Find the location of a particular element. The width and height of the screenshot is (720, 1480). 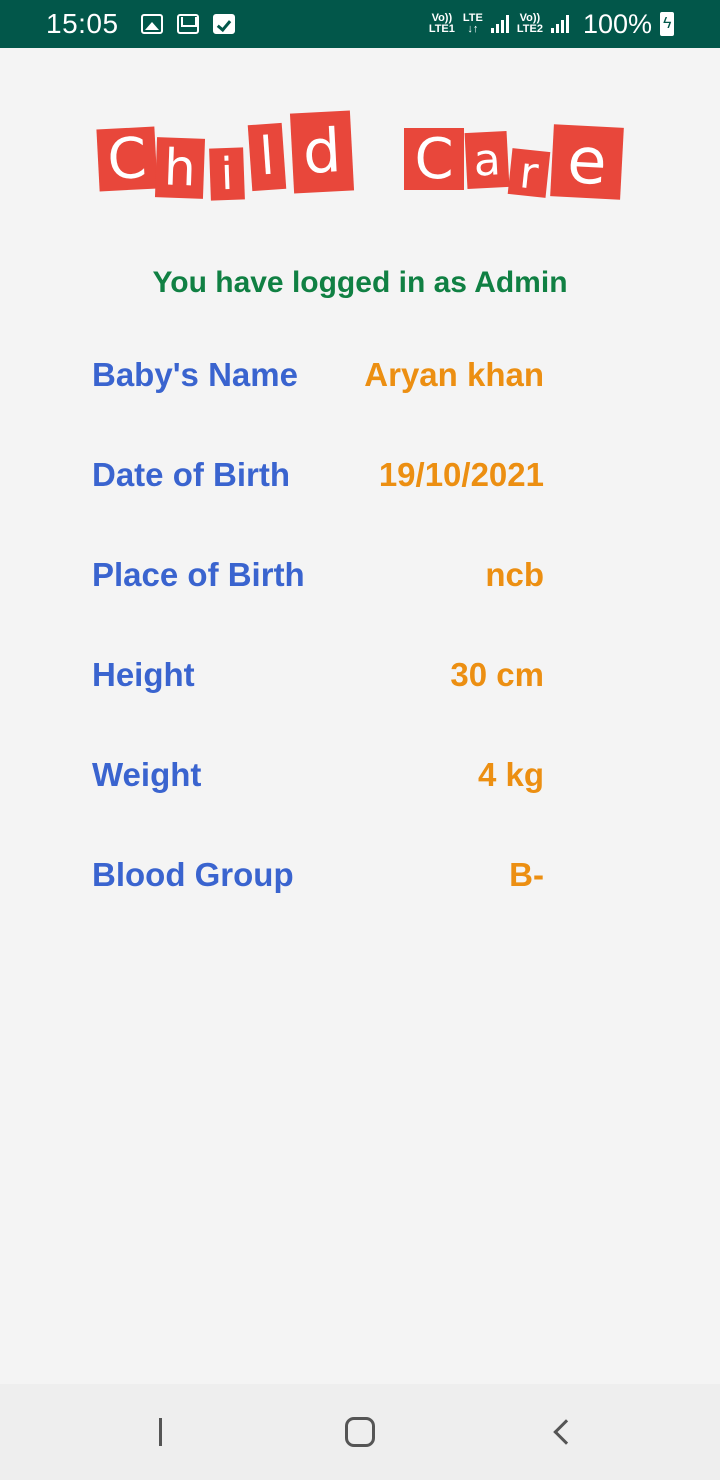

recent-apps-button is located at coordinates (160, 1432).